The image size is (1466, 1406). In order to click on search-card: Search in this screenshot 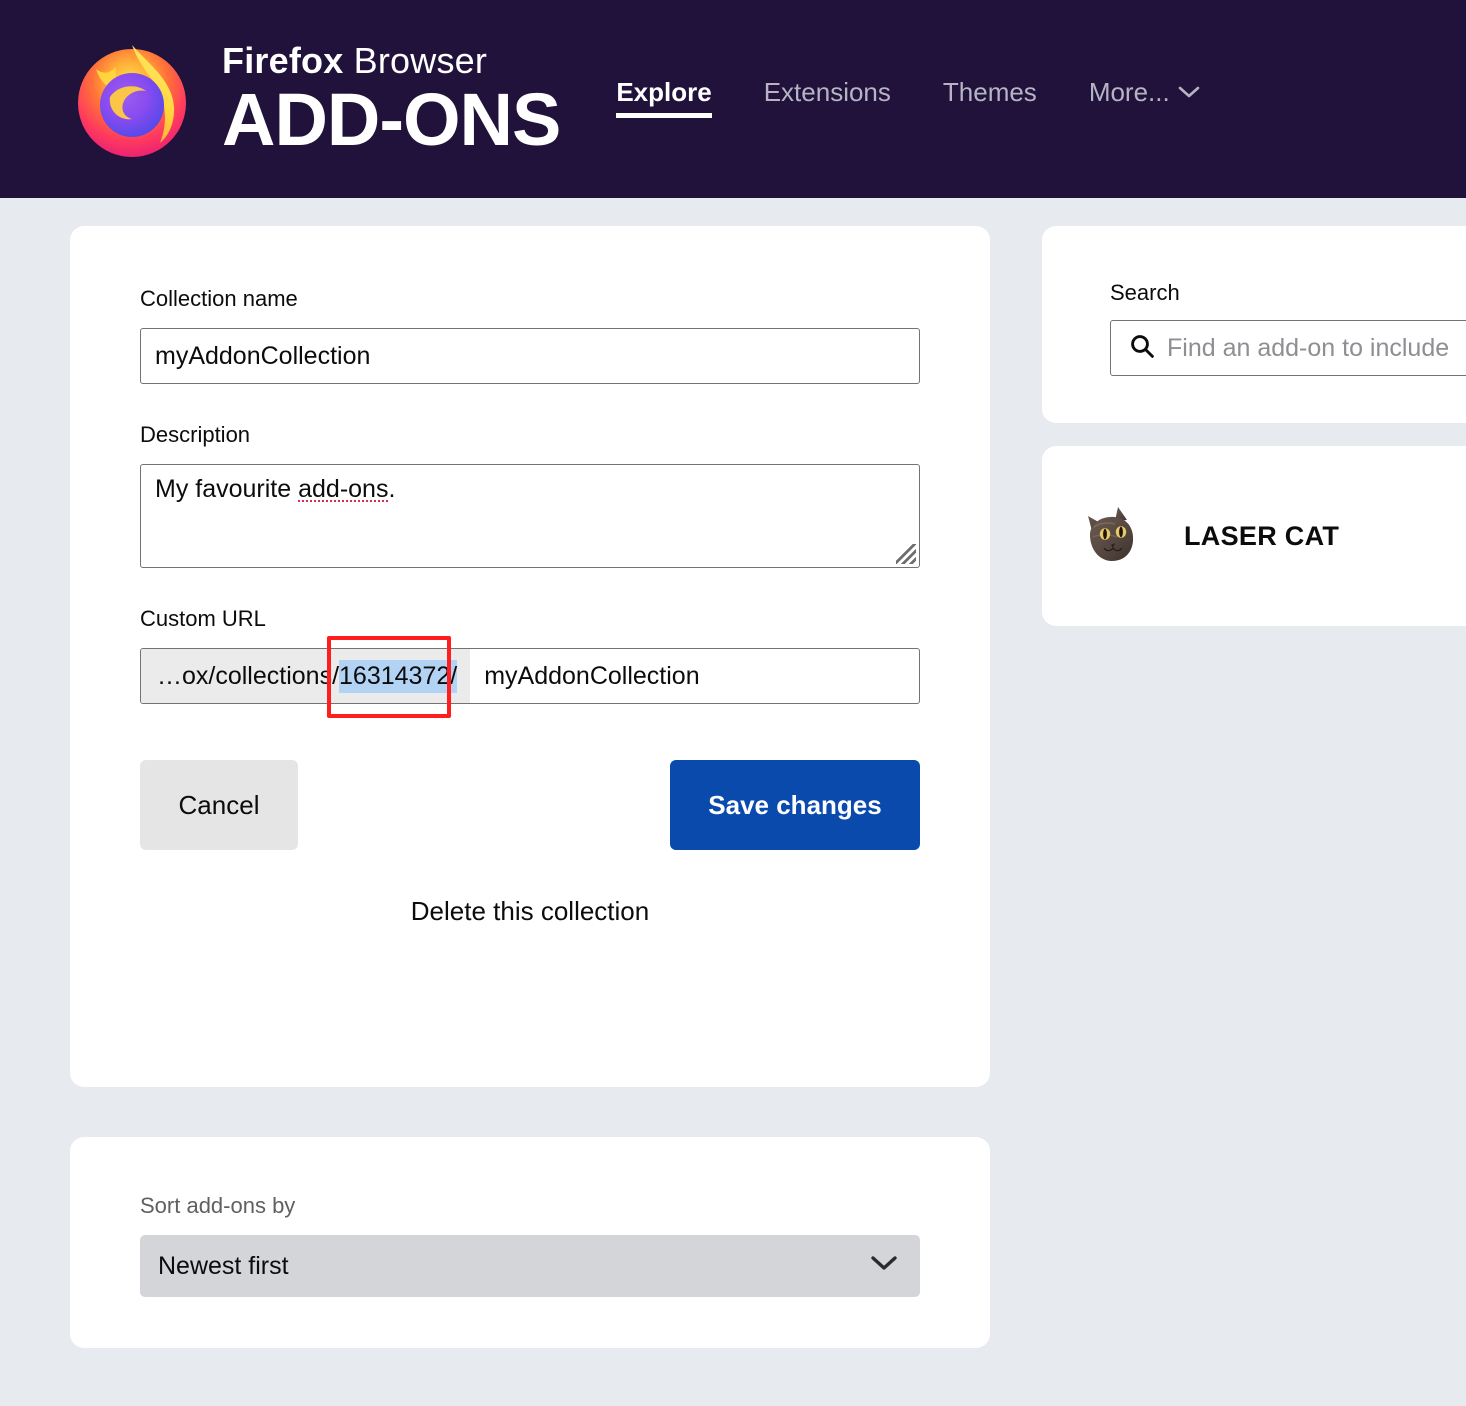, I will do `click(1254, 324)`.